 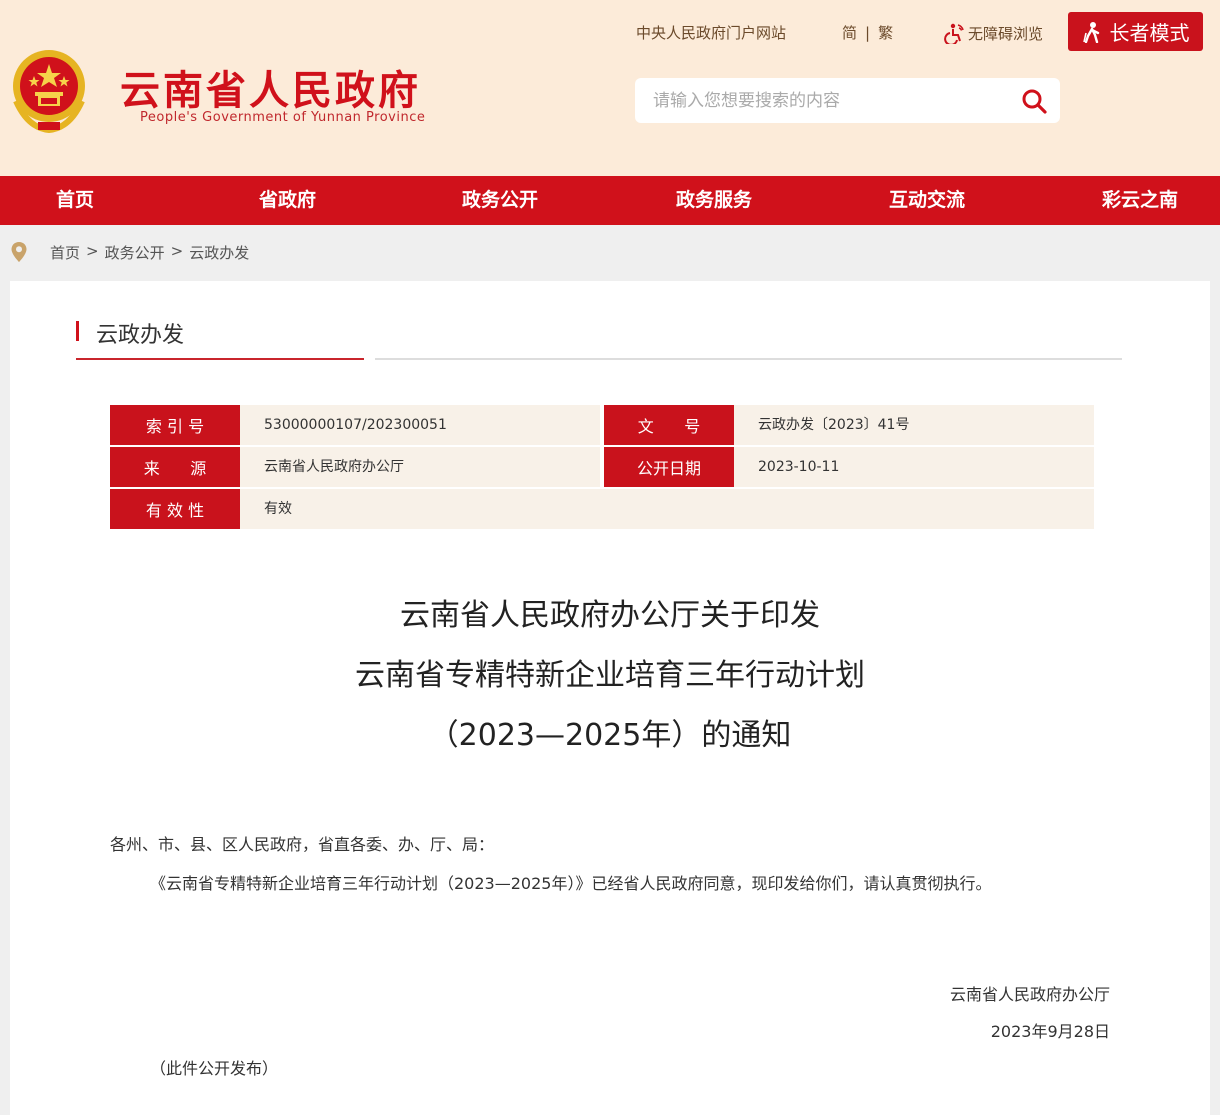 What do you see at coordinates (927, 200) in the screenshot?
I see `nav-item-interaction: 互动交流` at bounding box center [927, 200].